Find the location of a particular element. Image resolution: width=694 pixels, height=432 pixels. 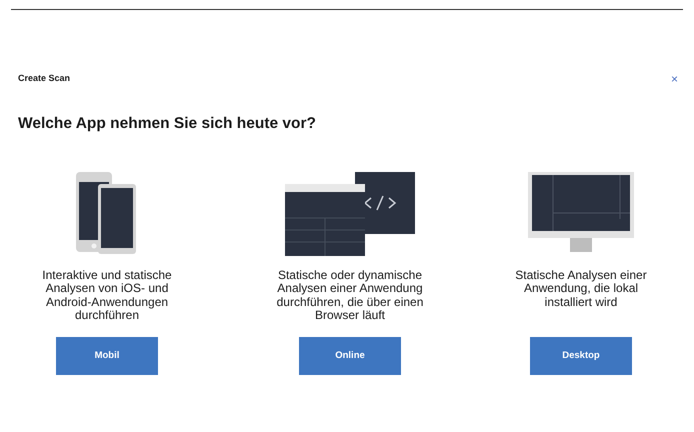

option-description: Statische Analysen einer Anwendung, die lokal installiert wird is located at coordinates (581, 289).